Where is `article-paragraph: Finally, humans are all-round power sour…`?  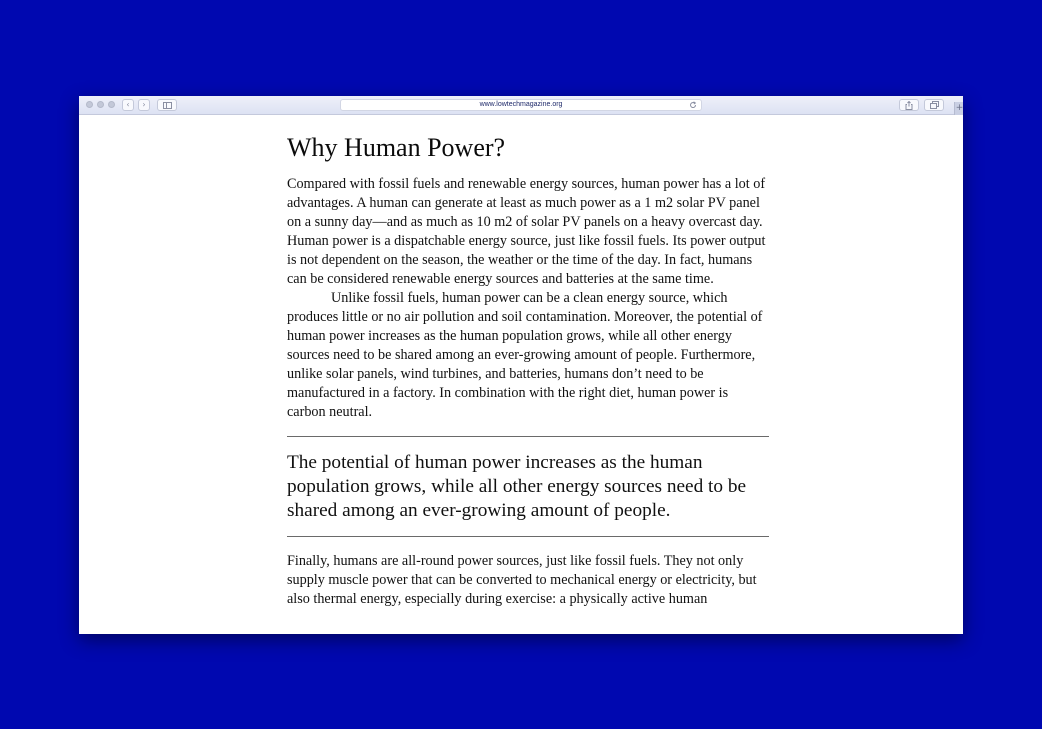
article-paragraph: Finally, humans are all-round power sour… is located at coordinates (522, 580).